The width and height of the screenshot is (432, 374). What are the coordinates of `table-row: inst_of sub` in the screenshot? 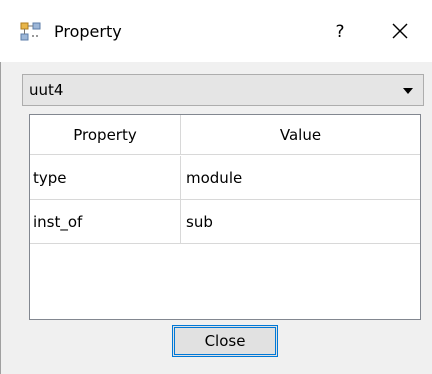 It's located at (225, 222).